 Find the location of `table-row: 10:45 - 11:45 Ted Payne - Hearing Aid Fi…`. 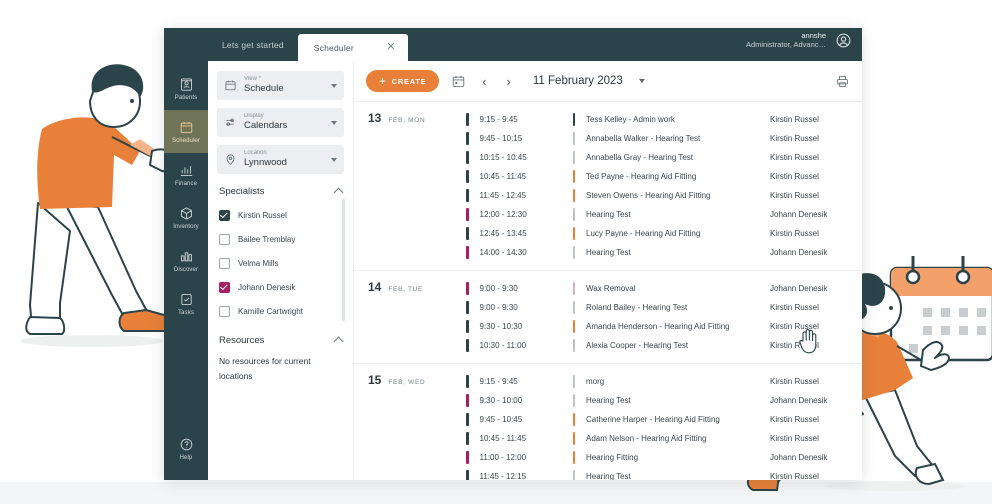

table-row: 10:45 - 11:45 Ted Payne - Hearing Aid Fi… is located at coordinates (664, 176).